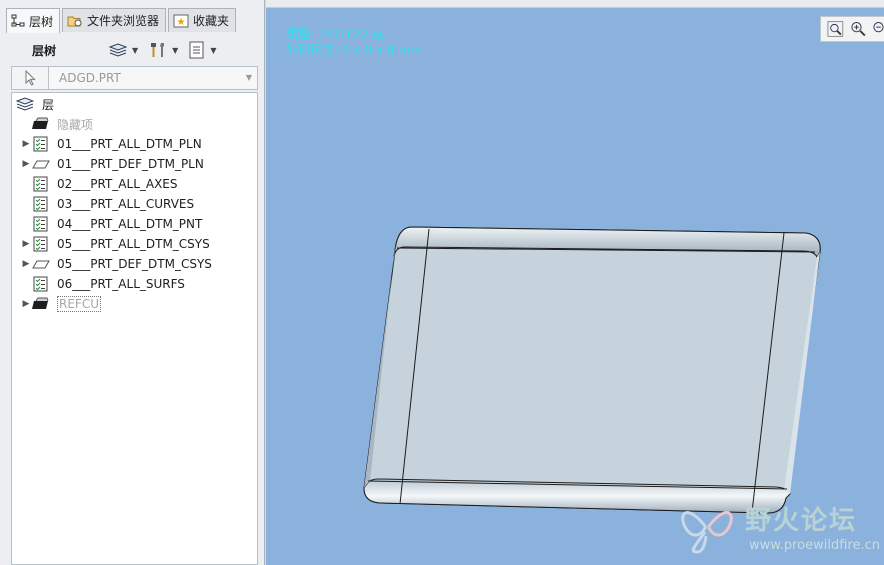  I want to click on tree-item: 03___PRT_ALL_CURVES, so click(107, 204).